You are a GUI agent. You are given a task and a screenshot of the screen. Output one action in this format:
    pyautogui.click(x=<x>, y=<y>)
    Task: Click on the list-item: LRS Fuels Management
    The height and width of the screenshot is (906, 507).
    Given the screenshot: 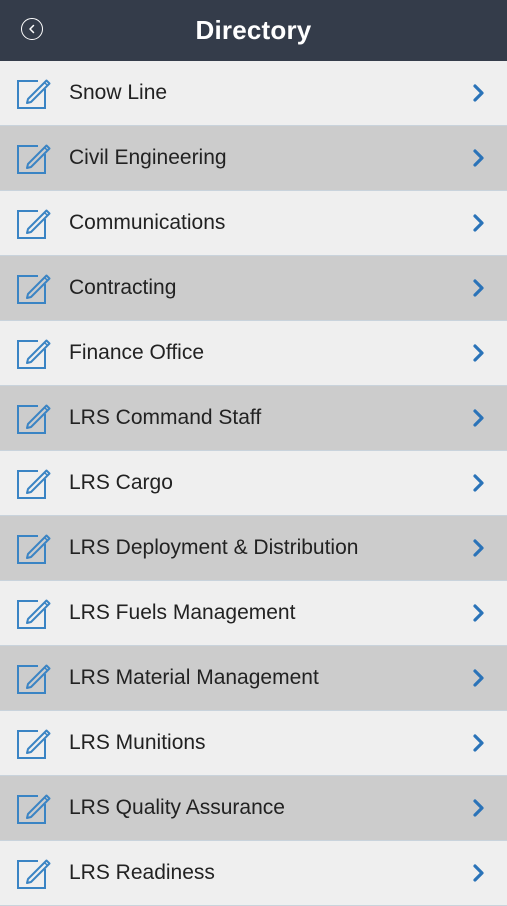 What is the action you would take?
    pyautogui.click(x=253, y=613)
    